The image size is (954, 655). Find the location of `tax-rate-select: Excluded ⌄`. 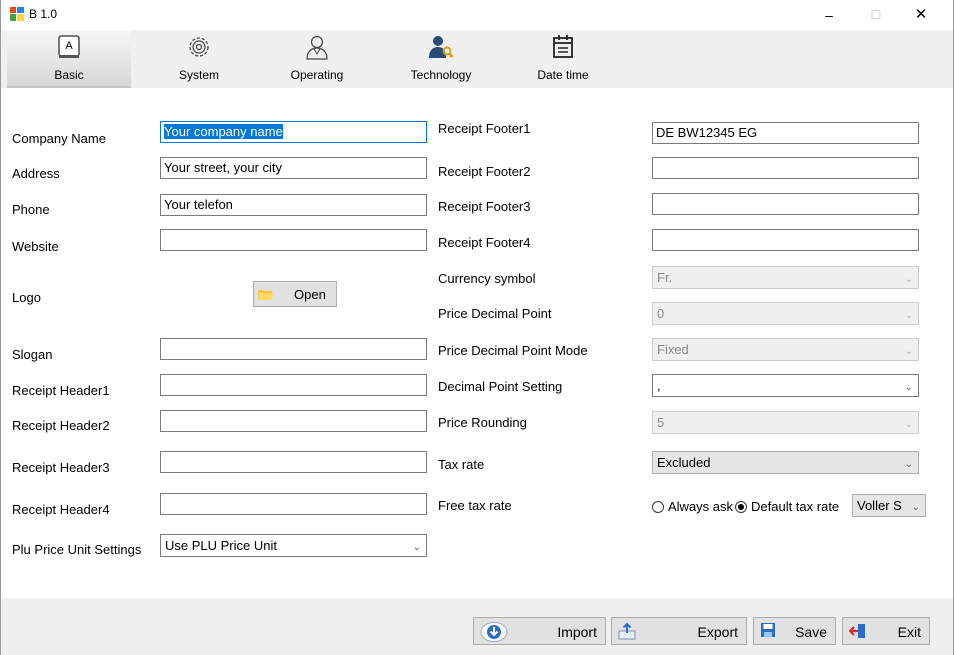

tax-rate-select: Excluded ⌄ is located at coordinates (785, 462).